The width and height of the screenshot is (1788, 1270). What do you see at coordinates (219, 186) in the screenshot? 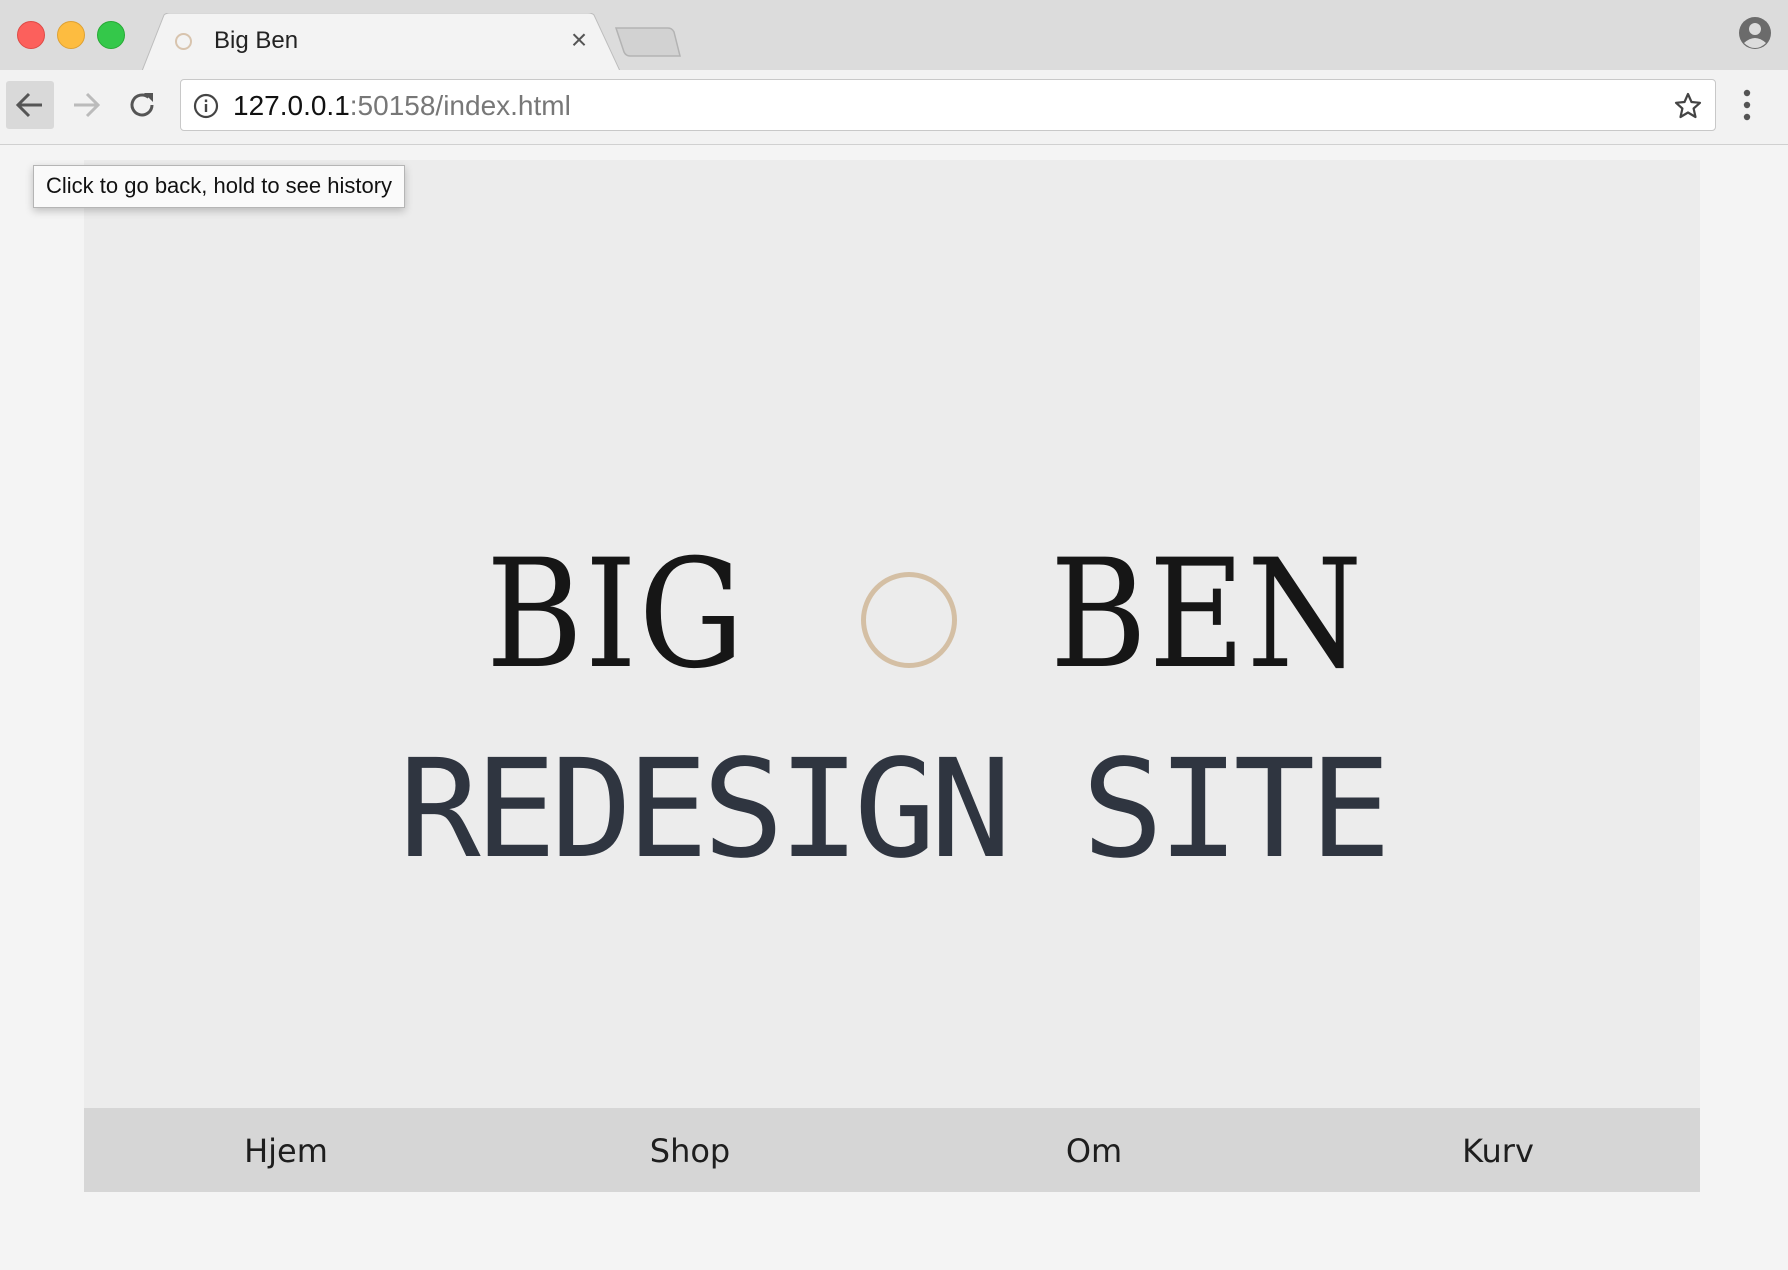
I see `back-button-tooltip: Click to go back, hold to see history` at bounding box center [219, 186].